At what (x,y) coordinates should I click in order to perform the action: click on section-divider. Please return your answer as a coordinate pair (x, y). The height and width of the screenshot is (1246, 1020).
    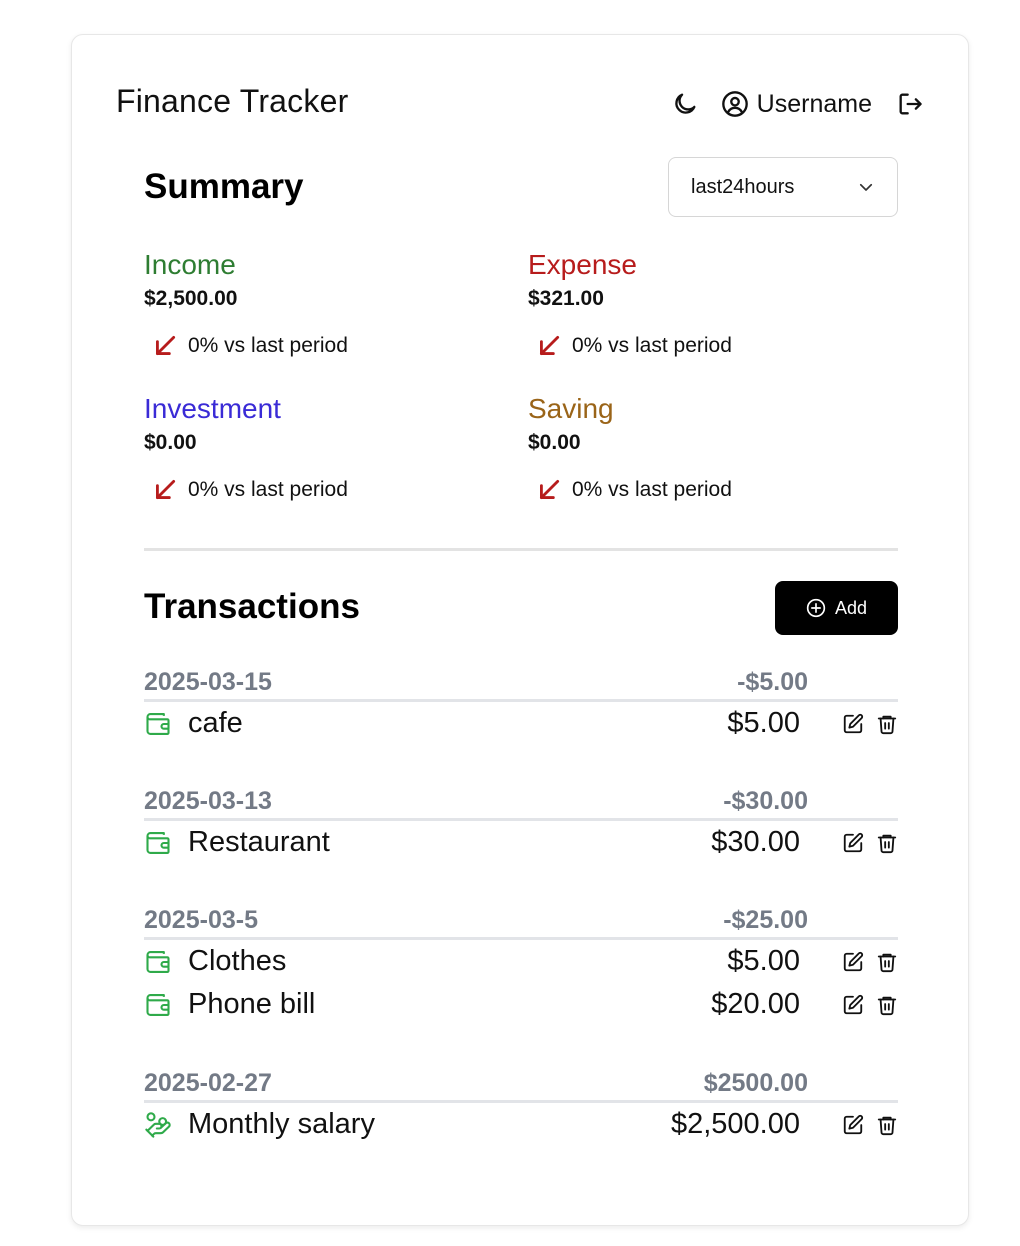
    Looking at the image, I should click on (521, 549).